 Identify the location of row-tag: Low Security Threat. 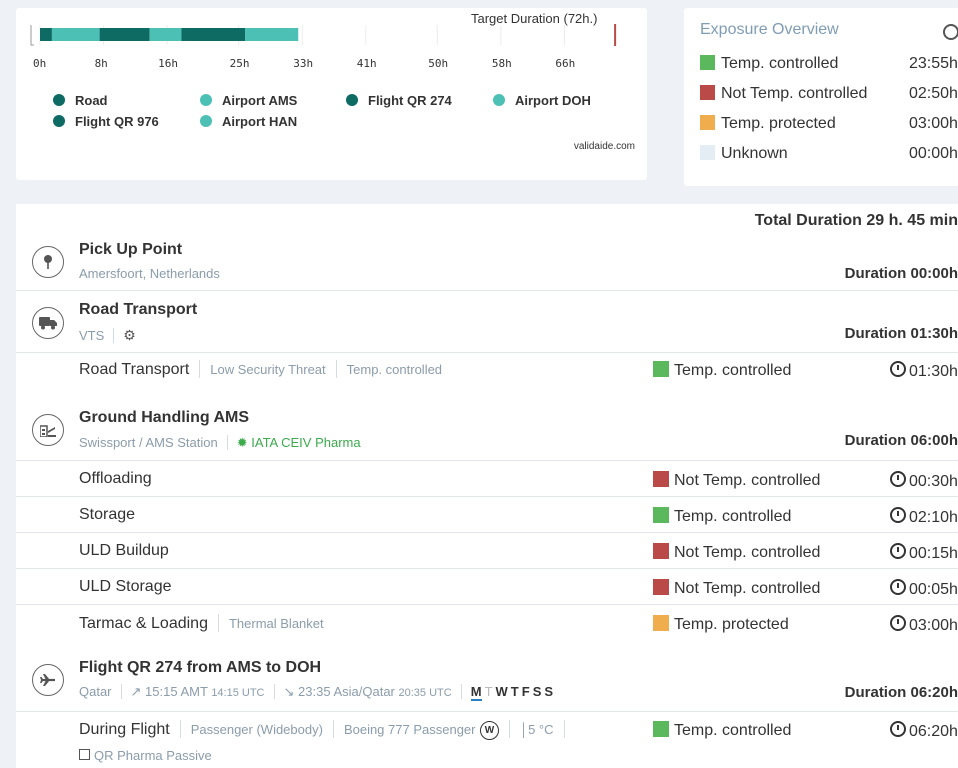
(268, 369).